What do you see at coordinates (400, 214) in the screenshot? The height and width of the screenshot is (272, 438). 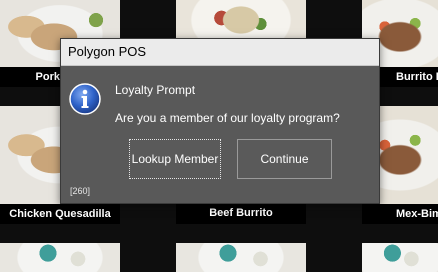 I see `menu-item-label: Mex-Bim-` at bounding box center [400, 214].